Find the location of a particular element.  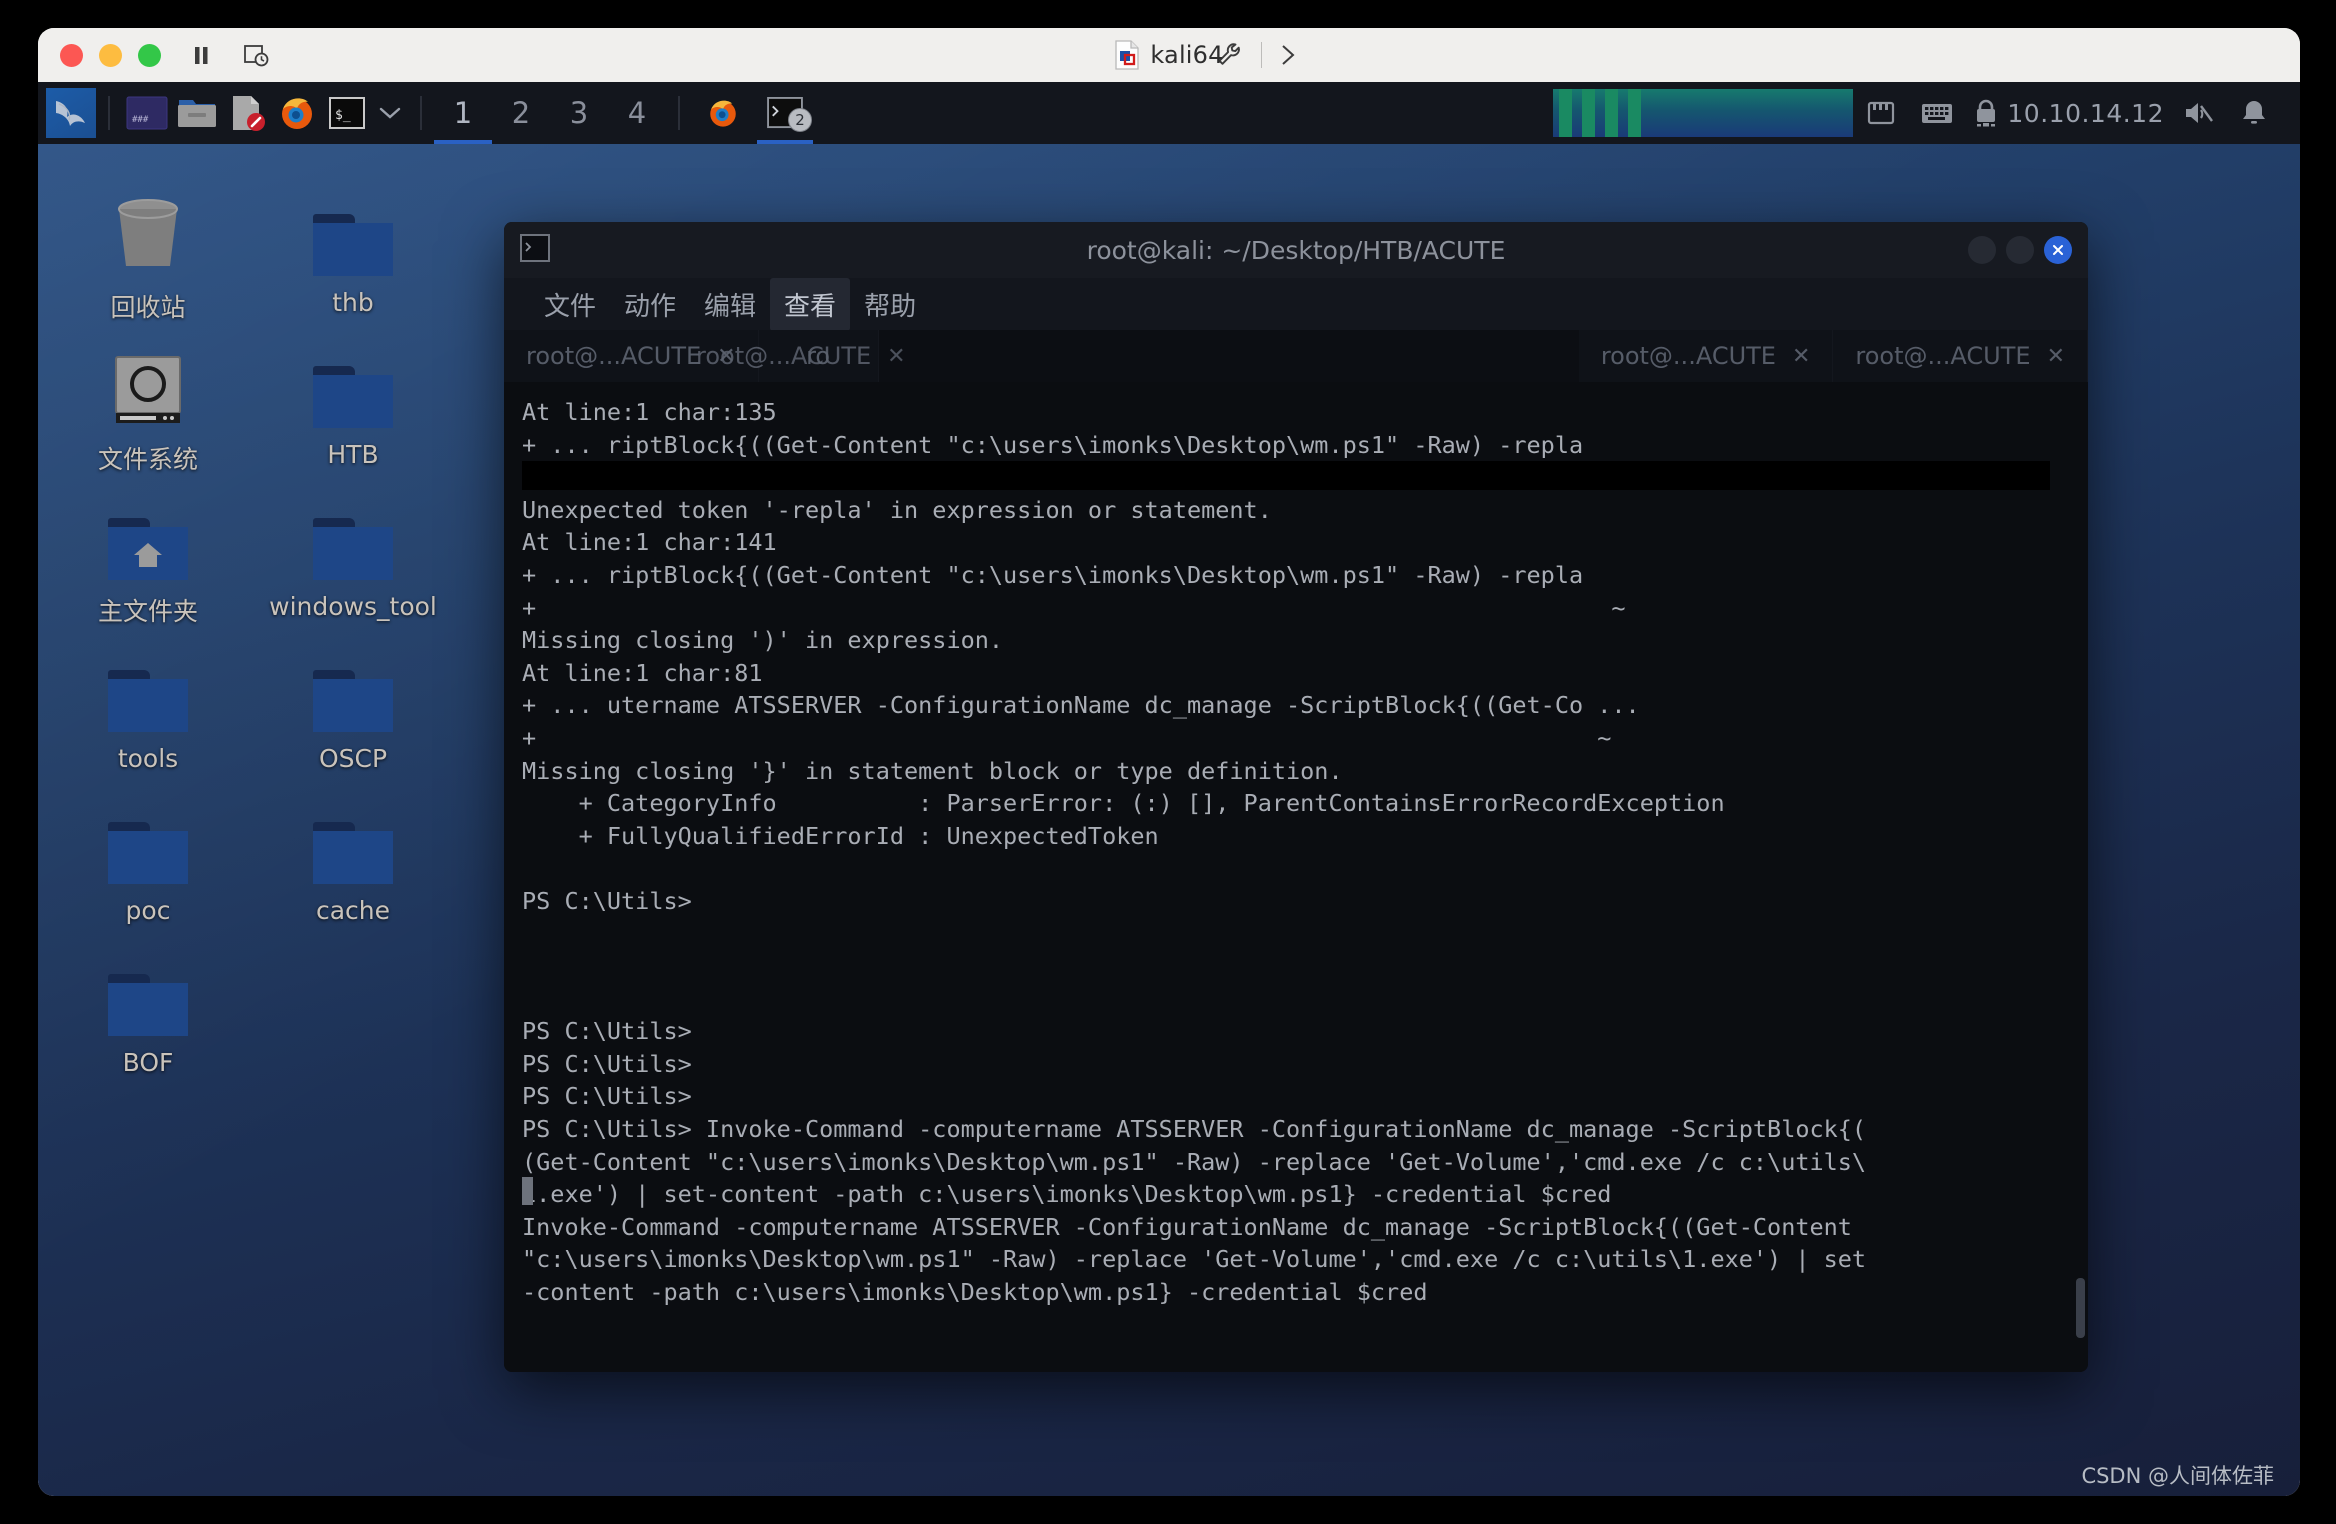

desktop-icon-bof: BOF is located at coordinates (148, 1013).